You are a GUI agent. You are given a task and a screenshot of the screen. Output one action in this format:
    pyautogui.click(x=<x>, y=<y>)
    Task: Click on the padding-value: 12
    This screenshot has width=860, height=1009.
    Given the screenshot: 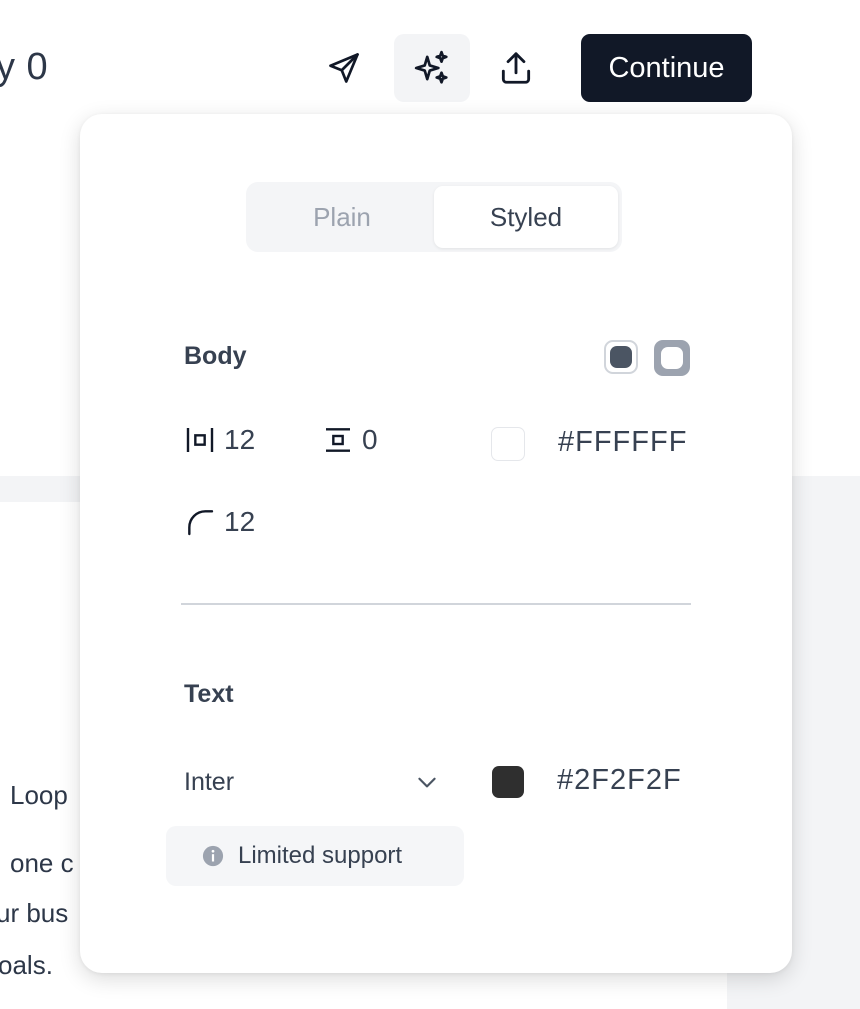 What is the action you would take?
    pyautogui.click(x=240, y=439)
    